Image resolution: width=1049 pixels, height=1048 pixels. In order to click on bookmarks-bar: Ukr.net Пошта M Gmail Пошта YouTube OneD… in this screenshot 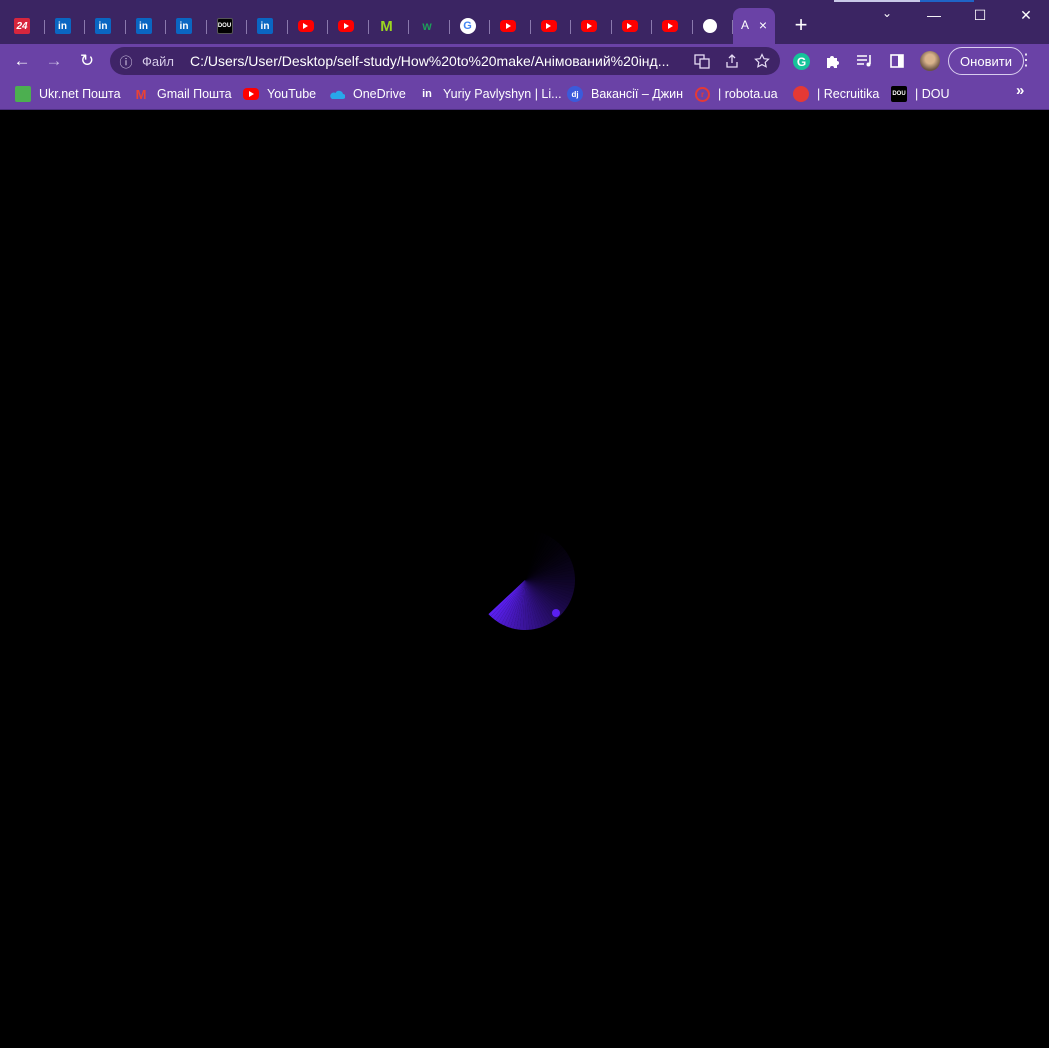, I will do `click(524, 94)`.